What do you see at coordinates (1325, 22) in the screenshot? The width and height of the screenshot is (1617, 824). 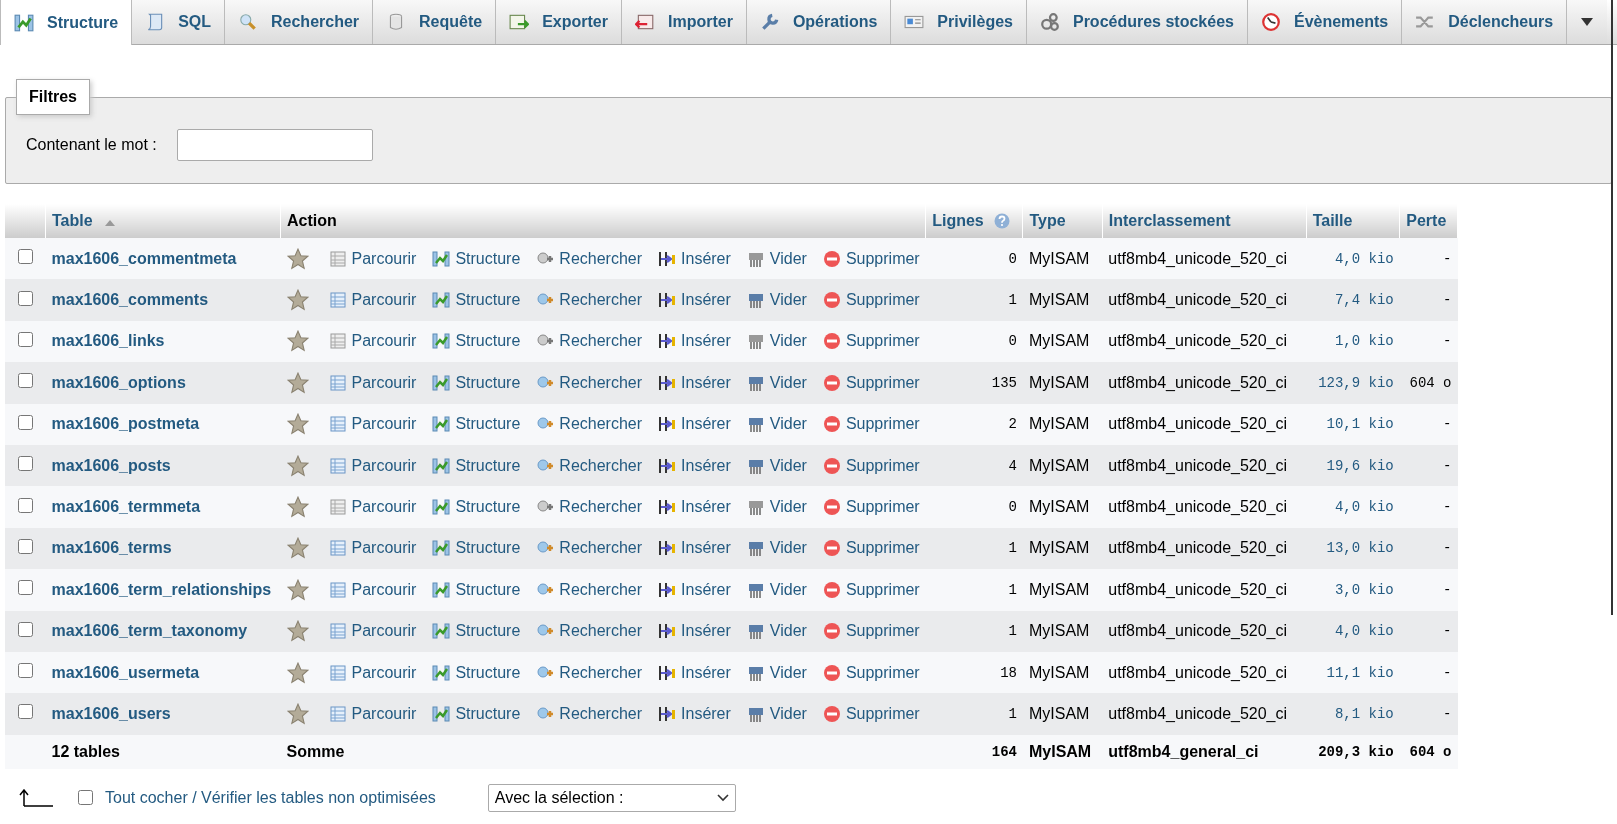 I see `tab: Évènements` at bounding box center [1325, 22].